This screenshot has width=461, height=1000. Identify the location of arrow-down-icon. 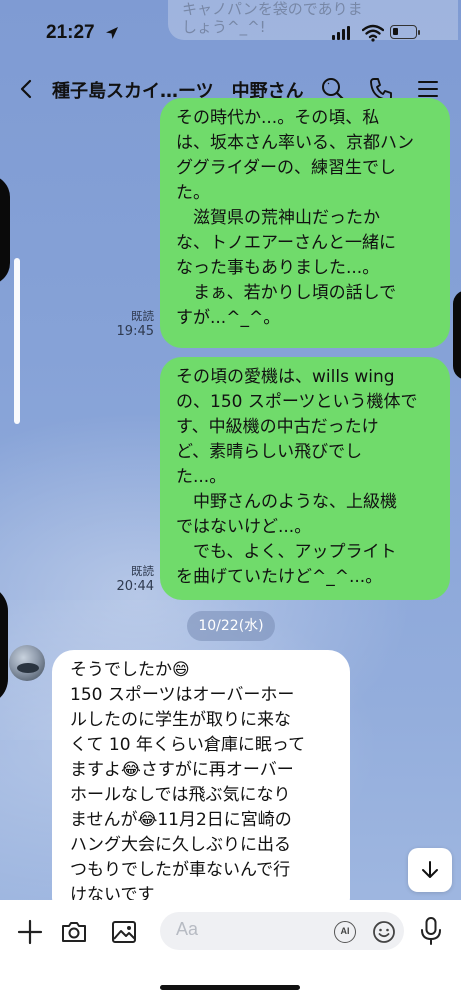
(430, 869).